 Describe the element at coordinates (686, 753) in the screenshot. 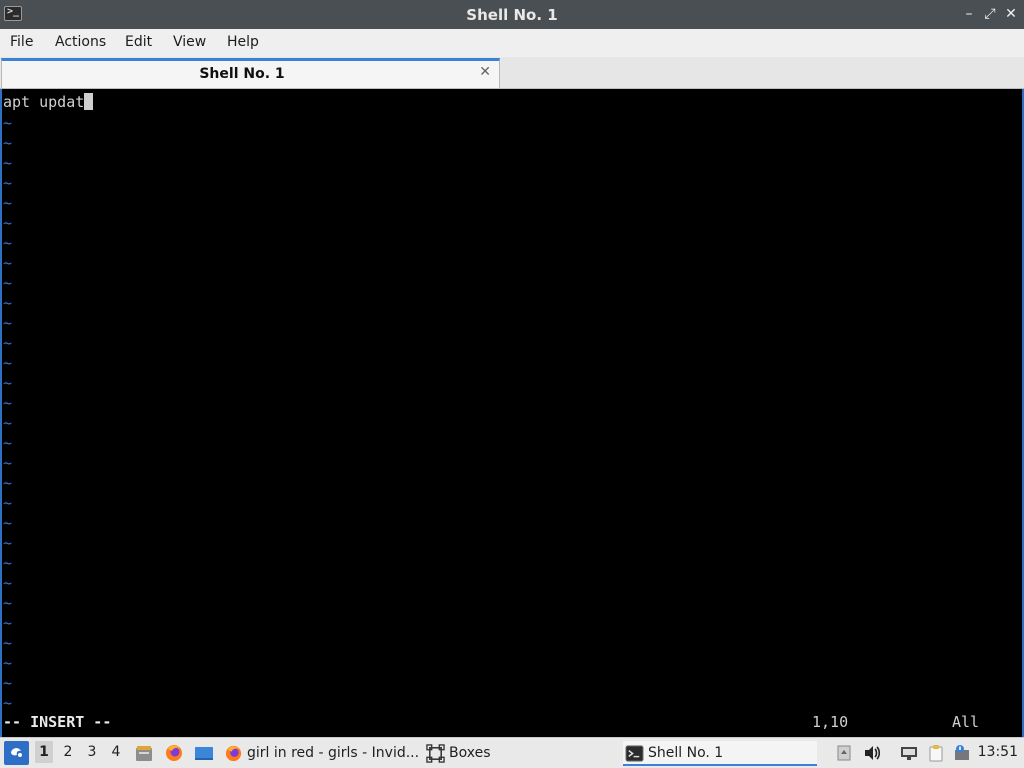

I see `task-label: Shell No. 1` at that location.